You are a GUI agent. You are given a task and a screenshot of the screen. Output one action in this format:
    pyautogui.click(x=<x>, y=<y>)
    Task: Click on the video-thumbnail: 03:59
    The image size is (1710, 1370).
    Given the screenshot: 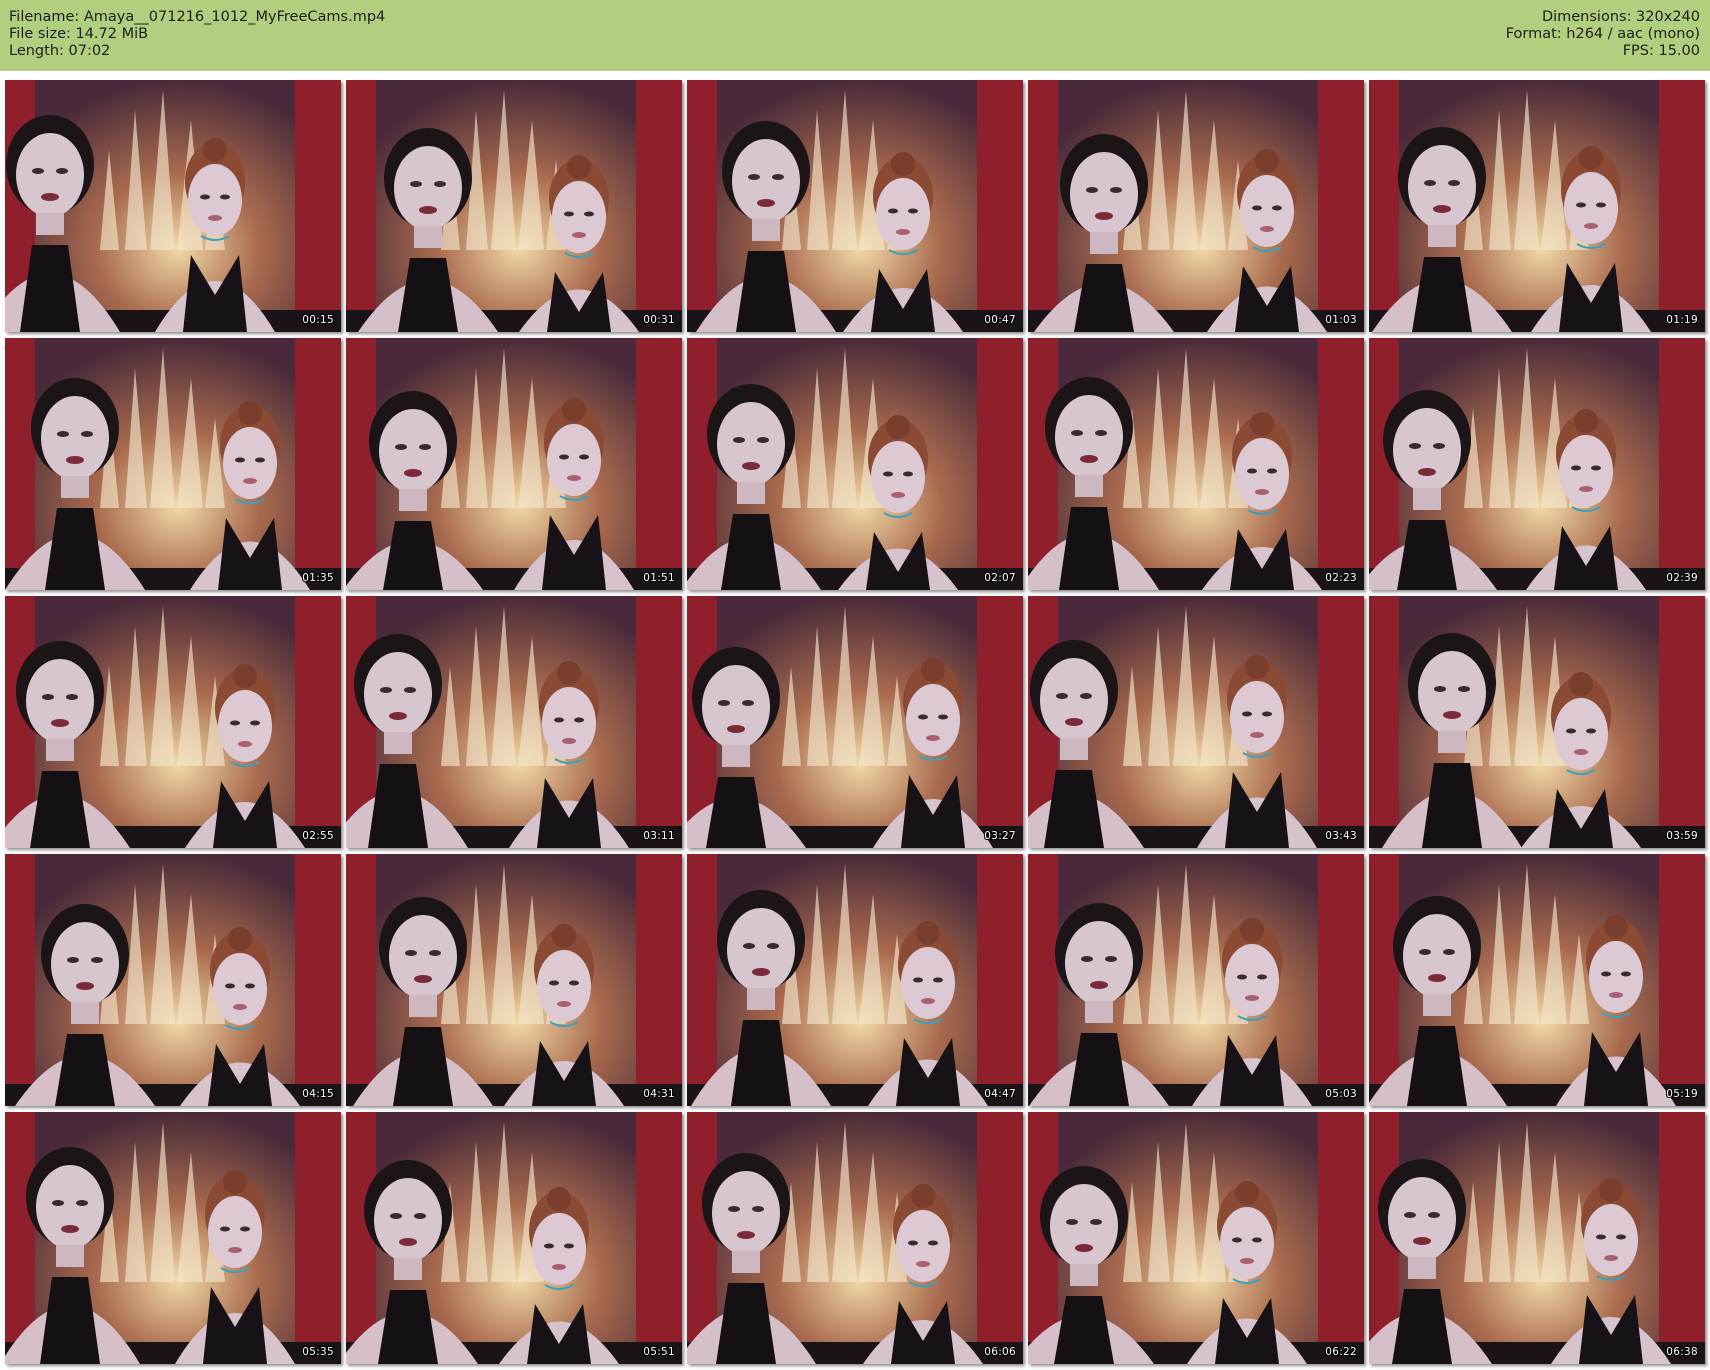 What is the action you would take?
    pyautogui.click(x=1537, y=722)
    